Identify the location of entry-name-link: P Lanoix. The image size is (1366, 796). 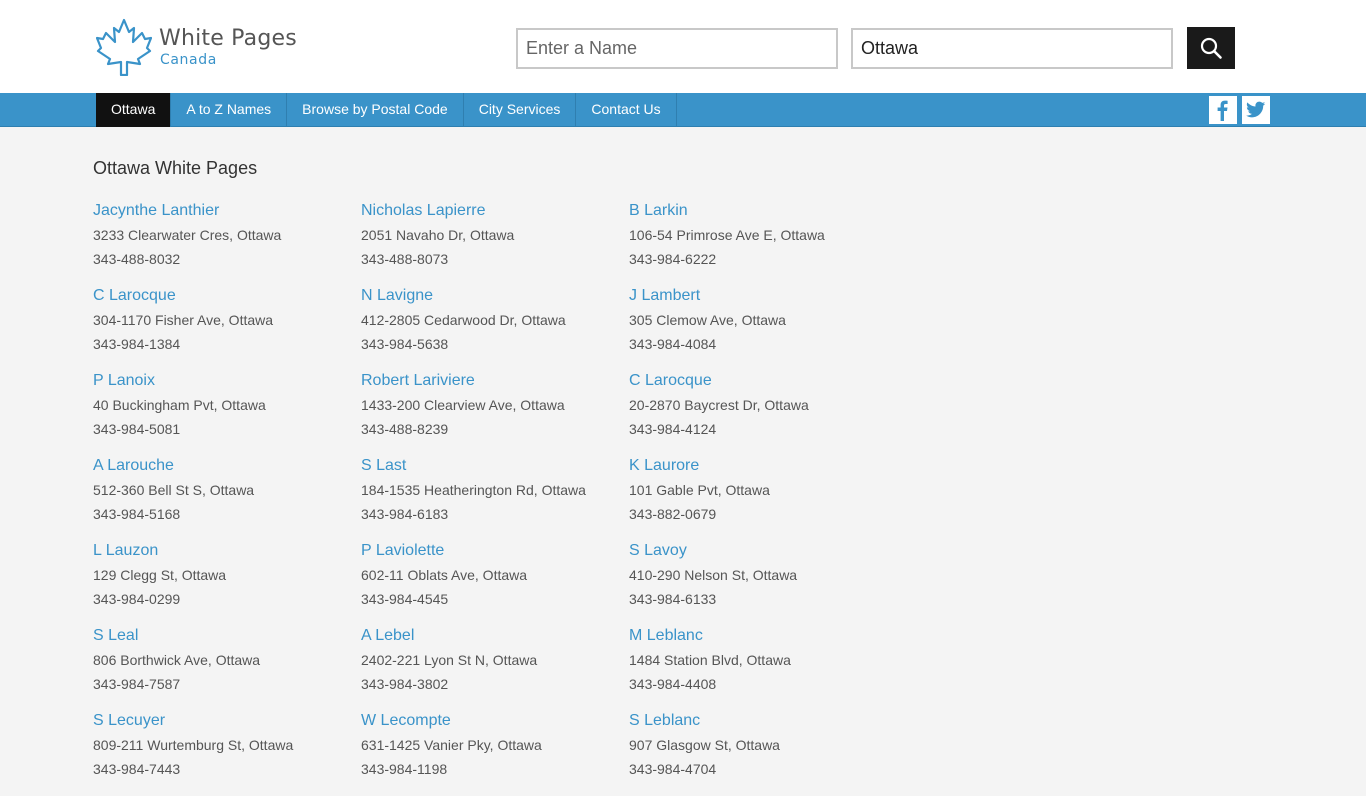
(227, 381).